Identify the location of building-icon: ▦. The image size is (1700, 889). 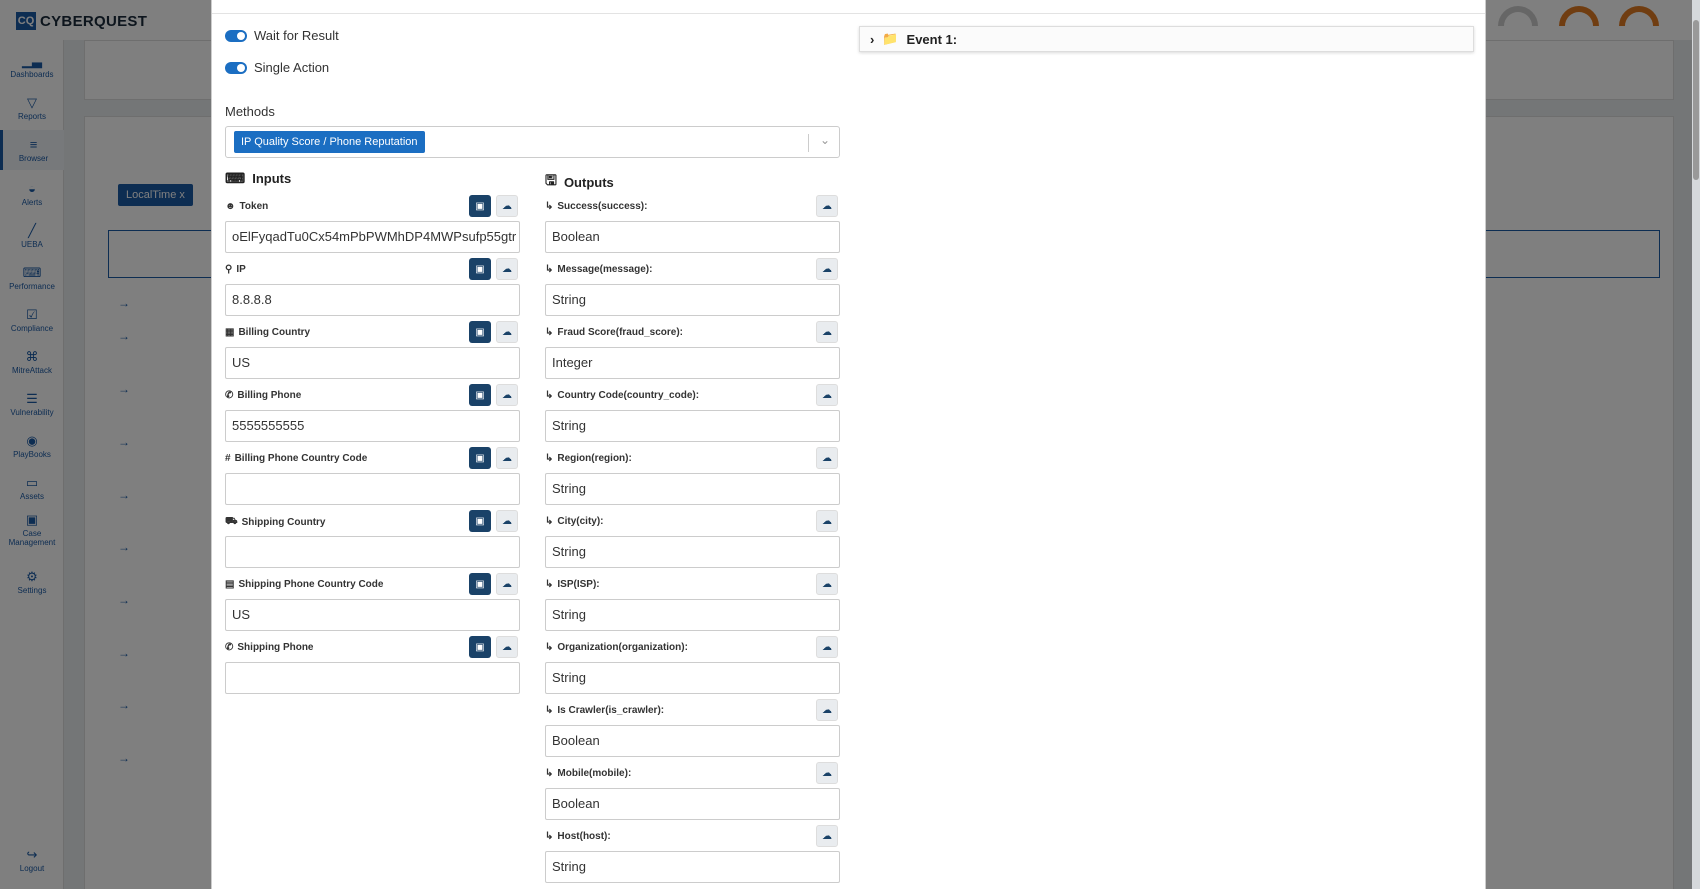
(230, 332).